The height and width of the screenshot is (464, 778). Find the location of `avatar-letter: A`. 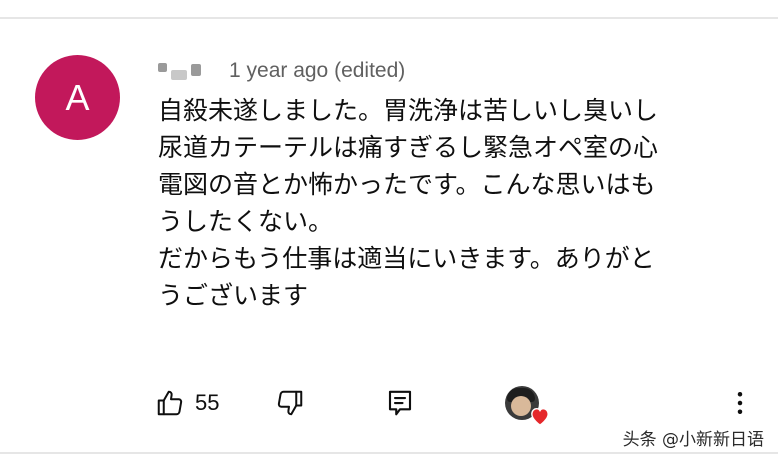

avatar-letter: A is located at coordinates (77, 97).